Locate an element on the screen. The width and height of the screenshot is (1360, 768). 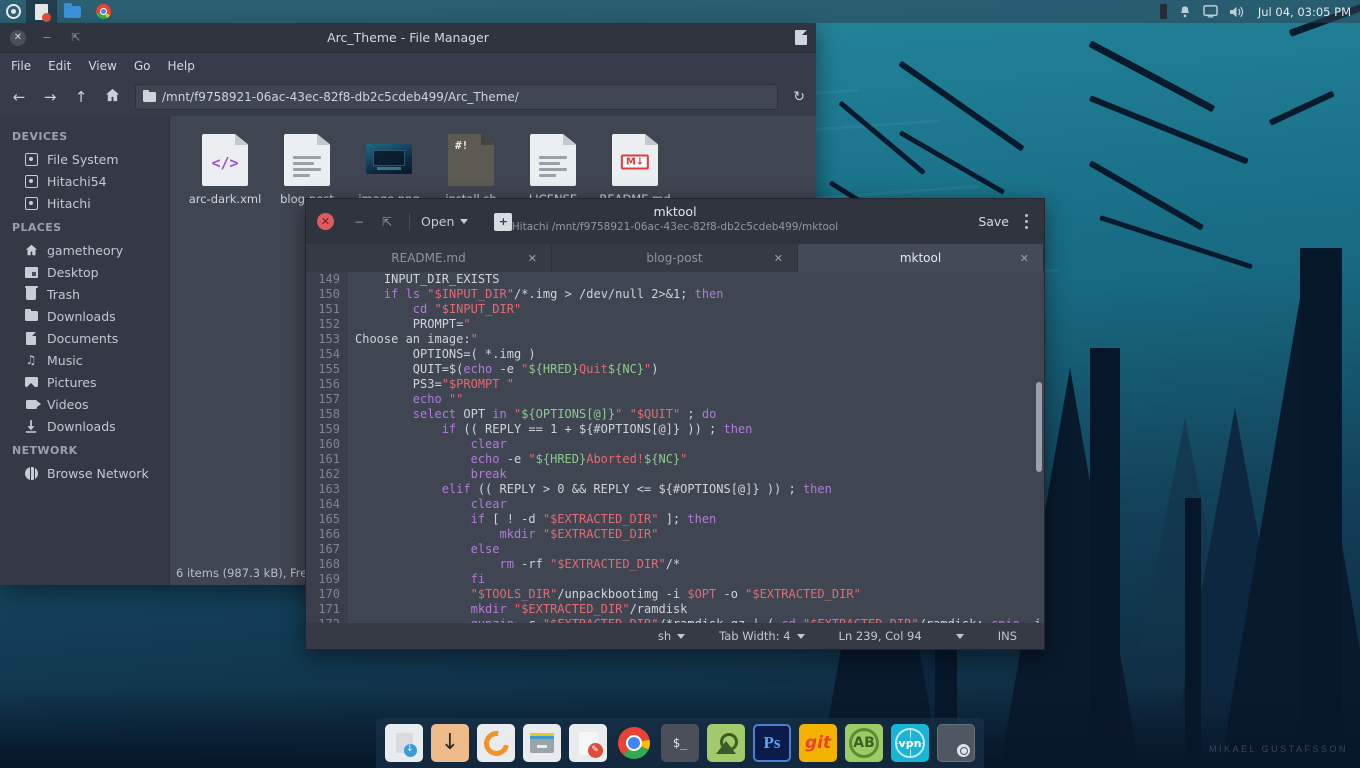
dock-item-android-studio is located at coordinates (726, 743).